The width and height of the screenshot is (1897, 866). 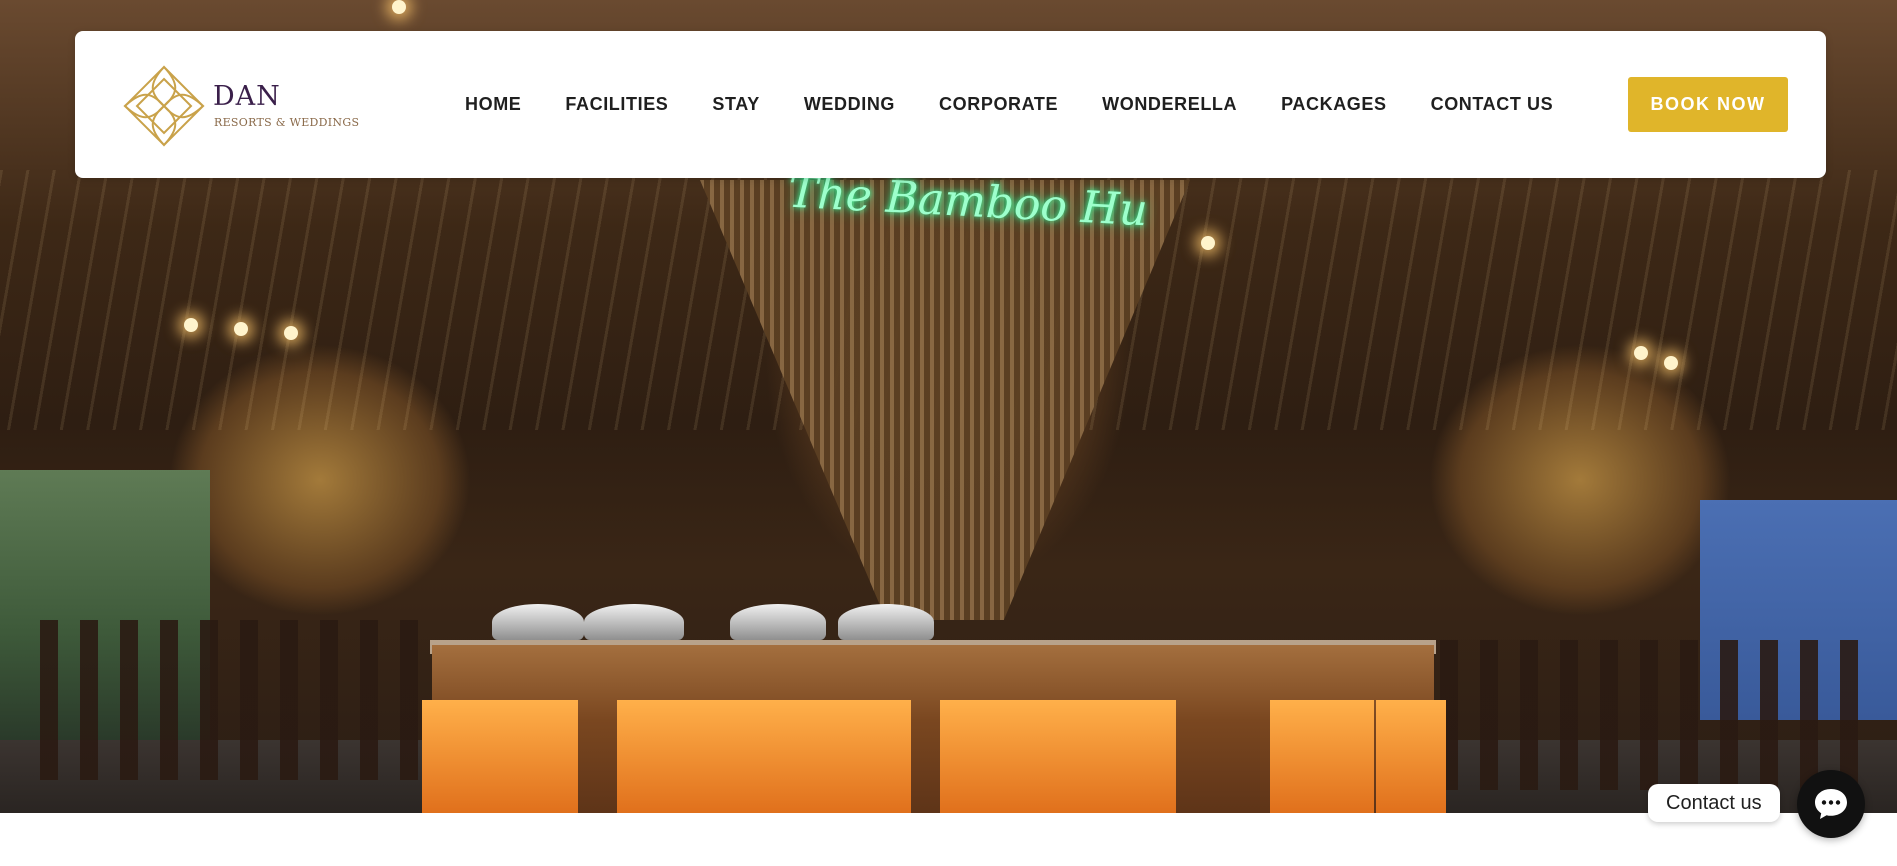 What do you see at coordinates (1333, 104) in the screenshot?
I see `nav-packages: PACKAGES` at bounding box center [1333, 104].